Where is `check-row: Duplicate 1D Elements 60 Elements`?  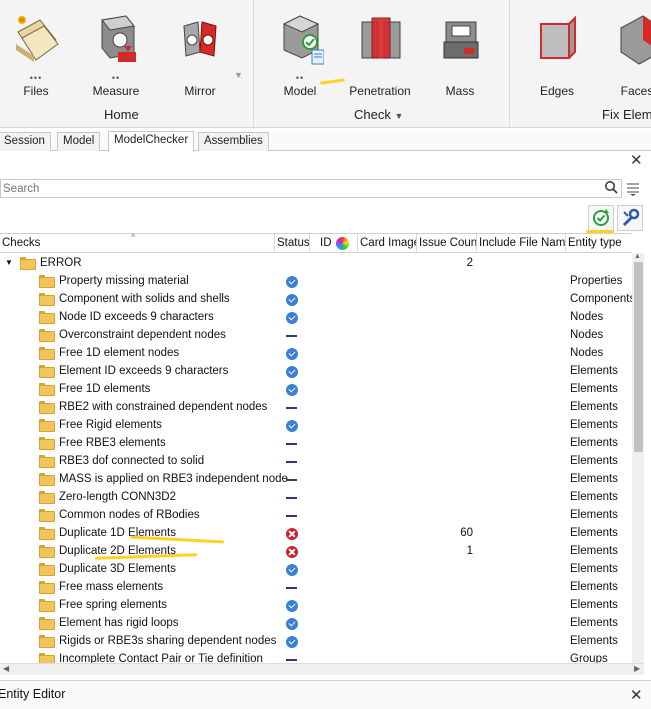 check-row: Duplicate 1D Elements 60 Elements is located at coordinates (316, 533).